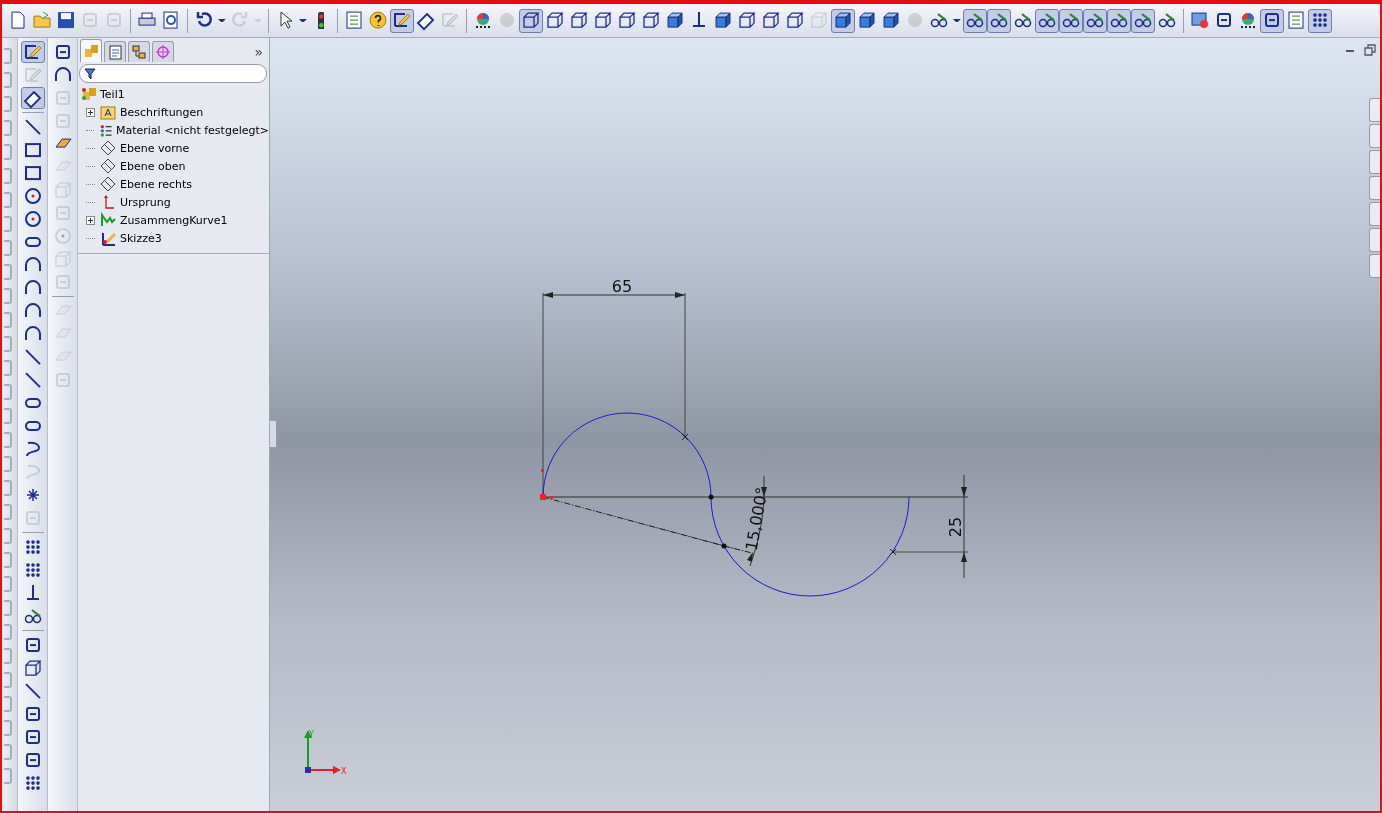  Describe the element at coordinates (162, 112) in the screenshot. I see `tree-item: Beschriftungen` at that location.